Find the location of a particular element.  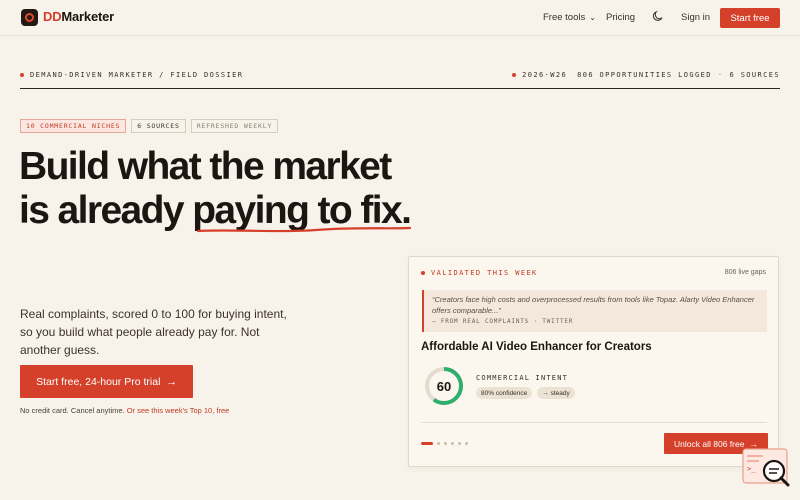

dossier-label: DEMAND-DRIVEN MARKETER / FIELD DOSSIER is located at coordinates (131, 75).